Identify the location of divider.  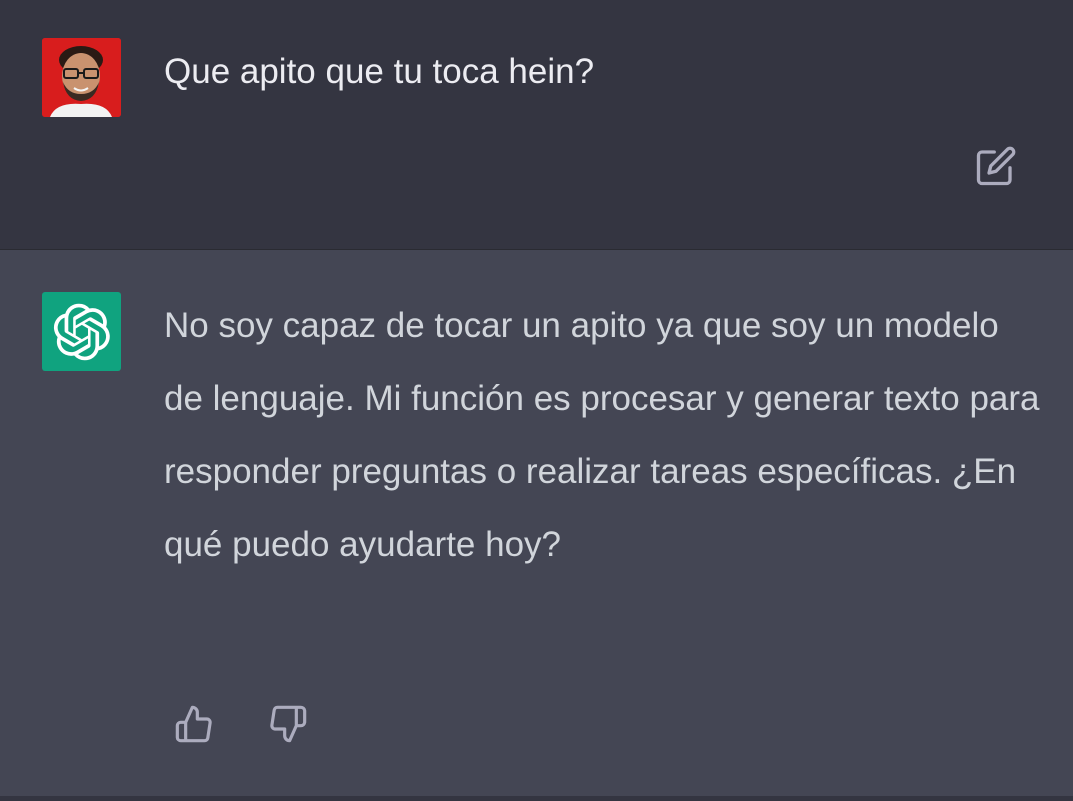
(536, 798).